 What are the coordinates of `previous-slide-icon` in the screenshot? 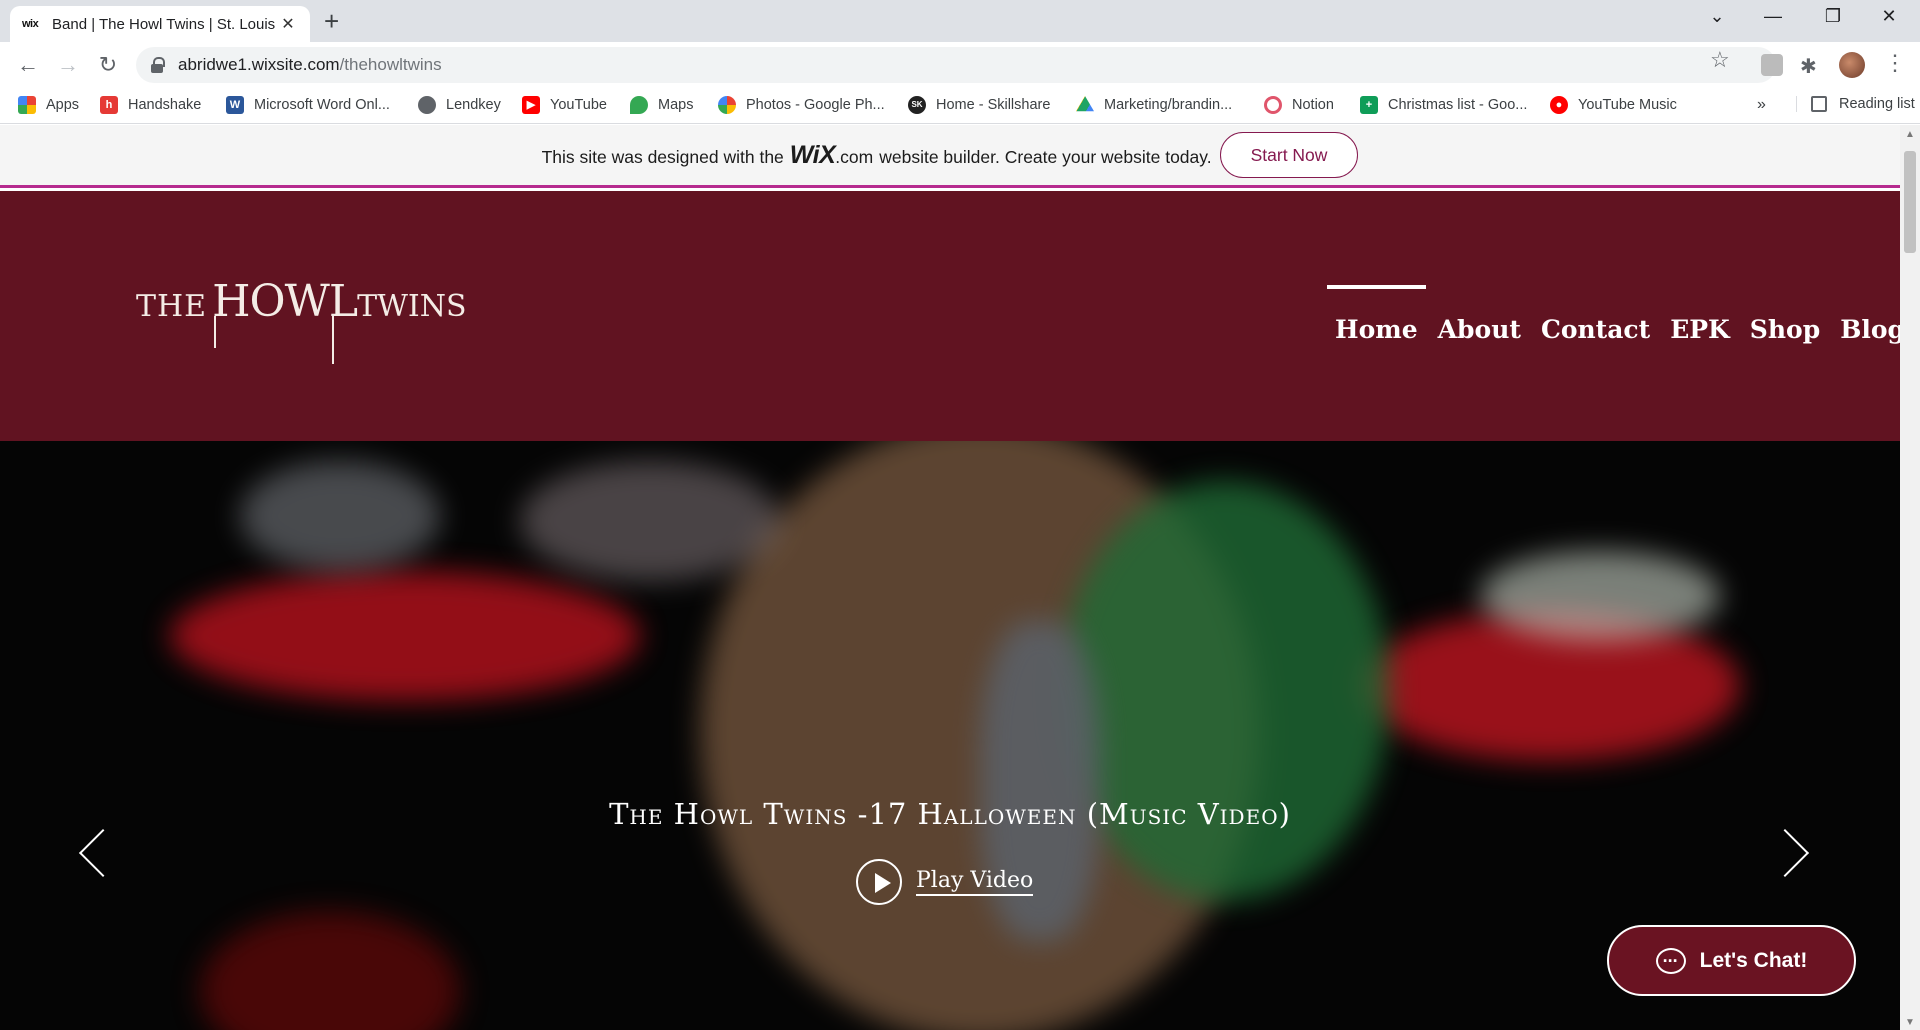 It's located at (103, 853).